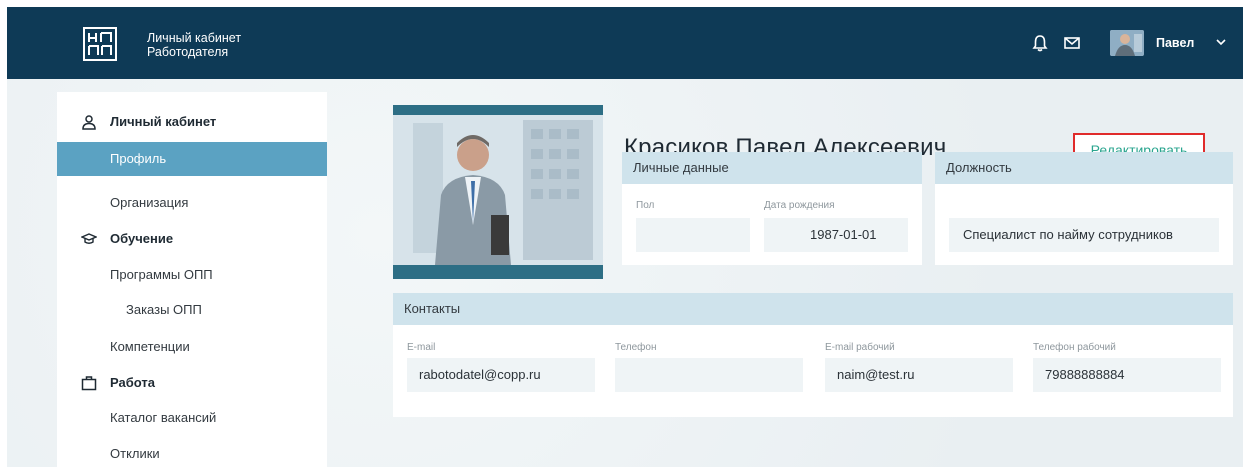  I want to click on briefcase-icon, so click(89, 383).